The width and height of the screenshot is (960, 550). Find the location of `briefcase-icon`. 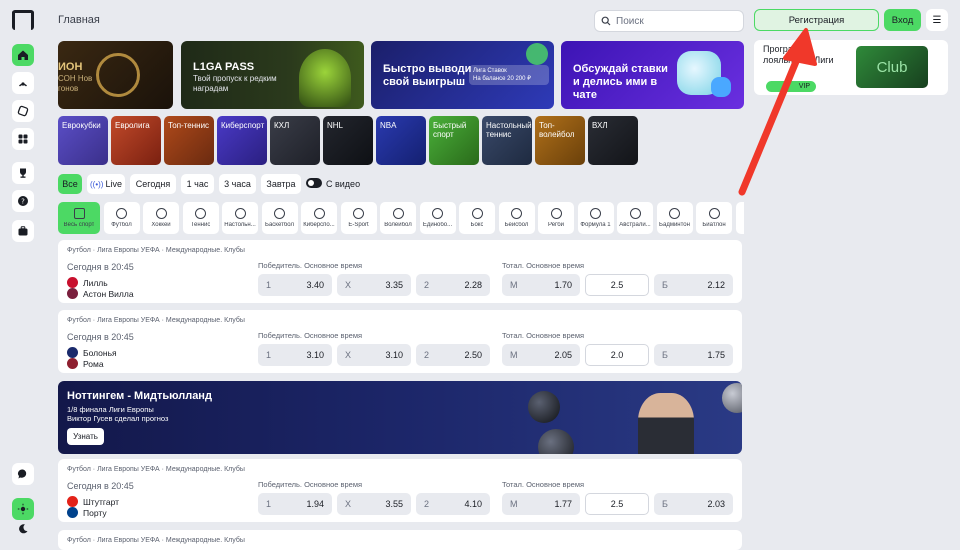

briefcase-icon is located at coordinates (23, 231).